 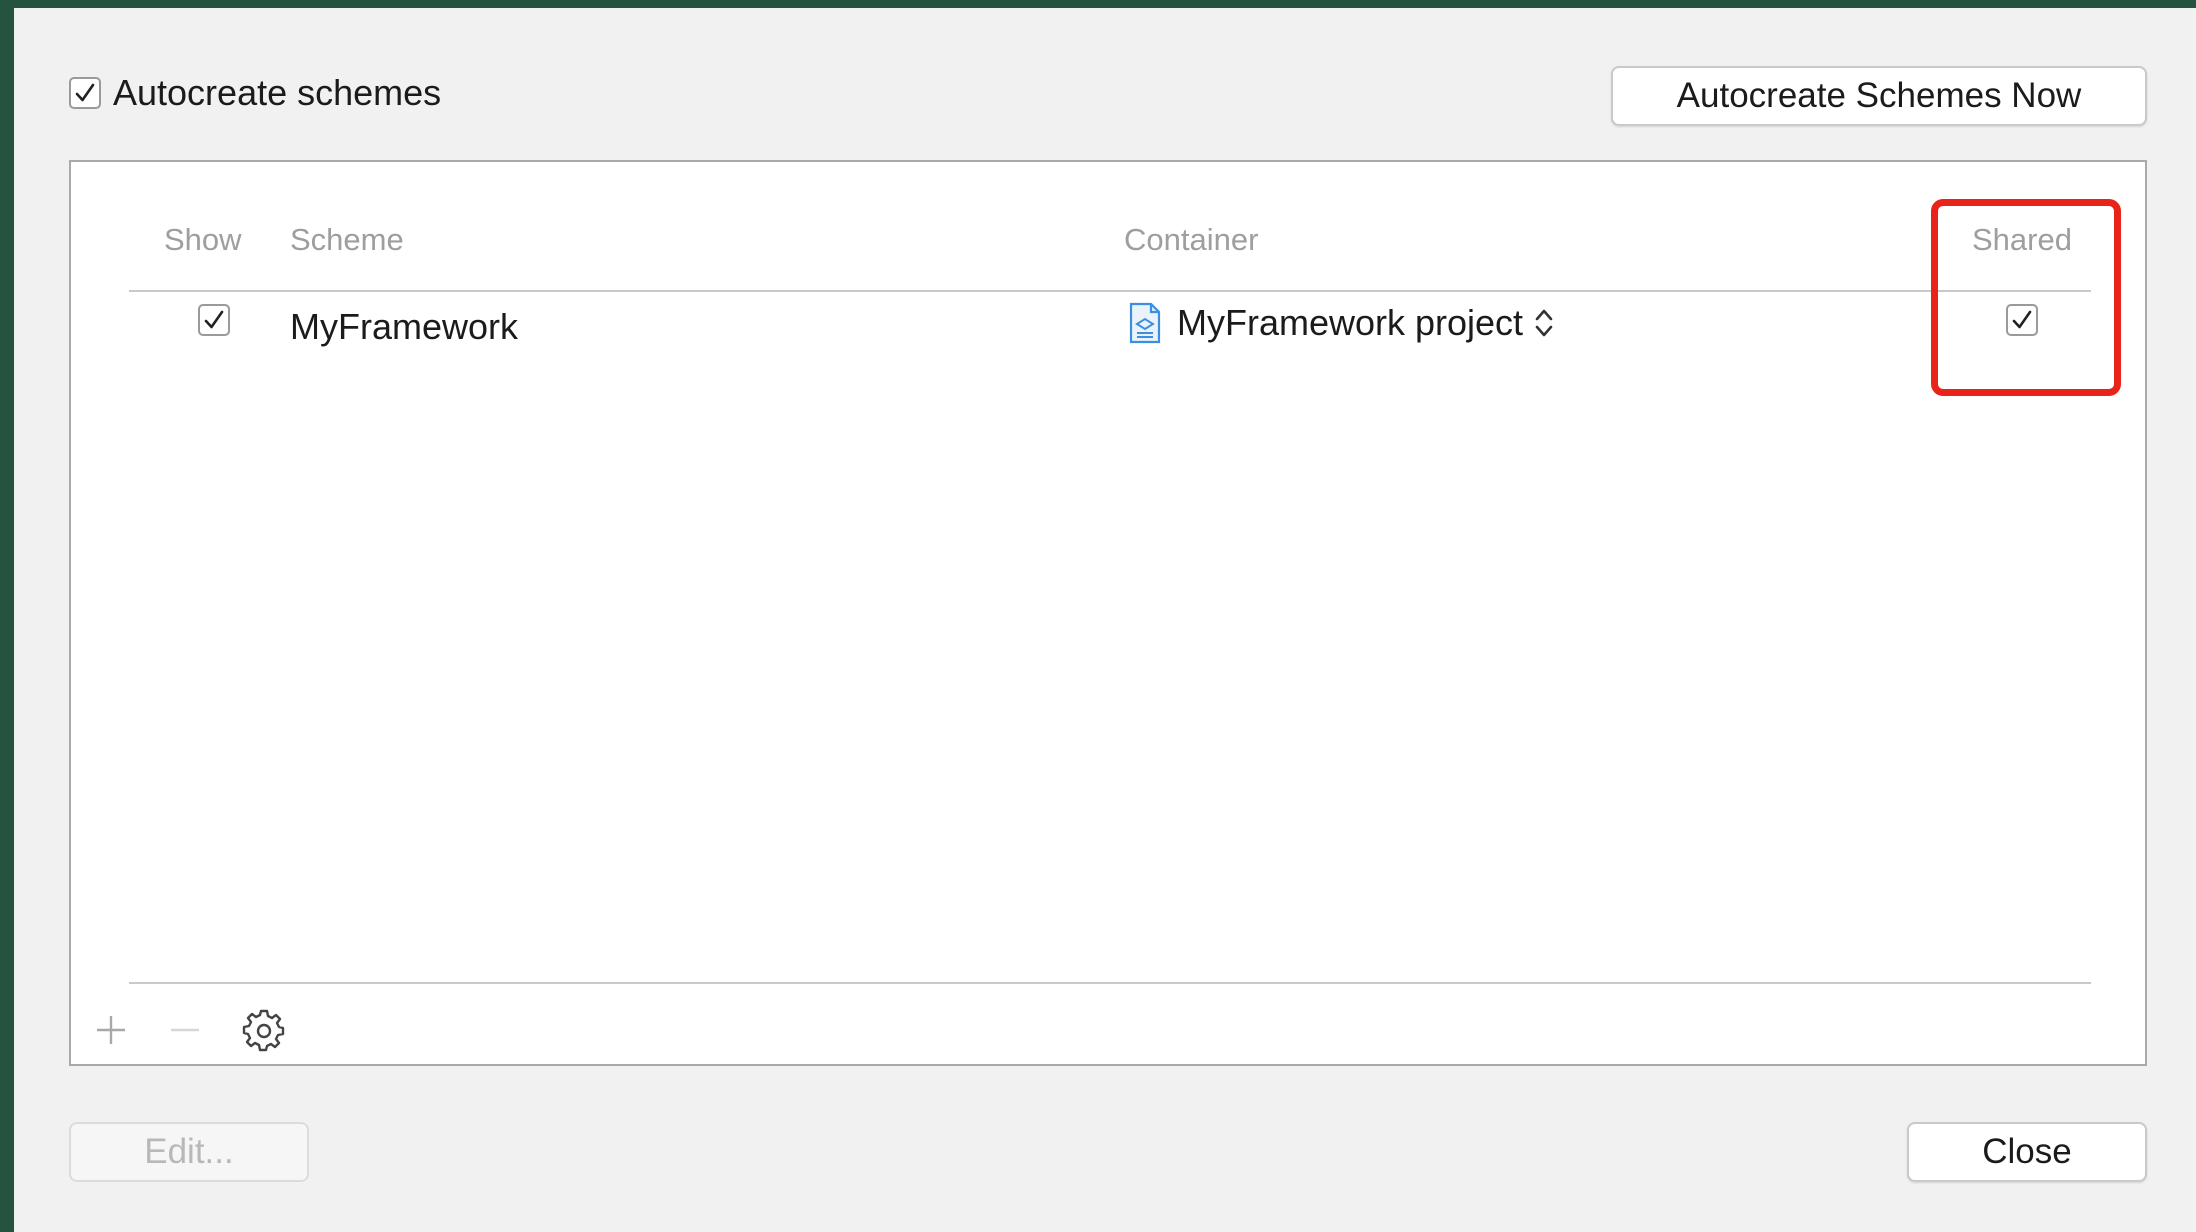 I want to click on plus-icon, so click(x=111, y=1030).